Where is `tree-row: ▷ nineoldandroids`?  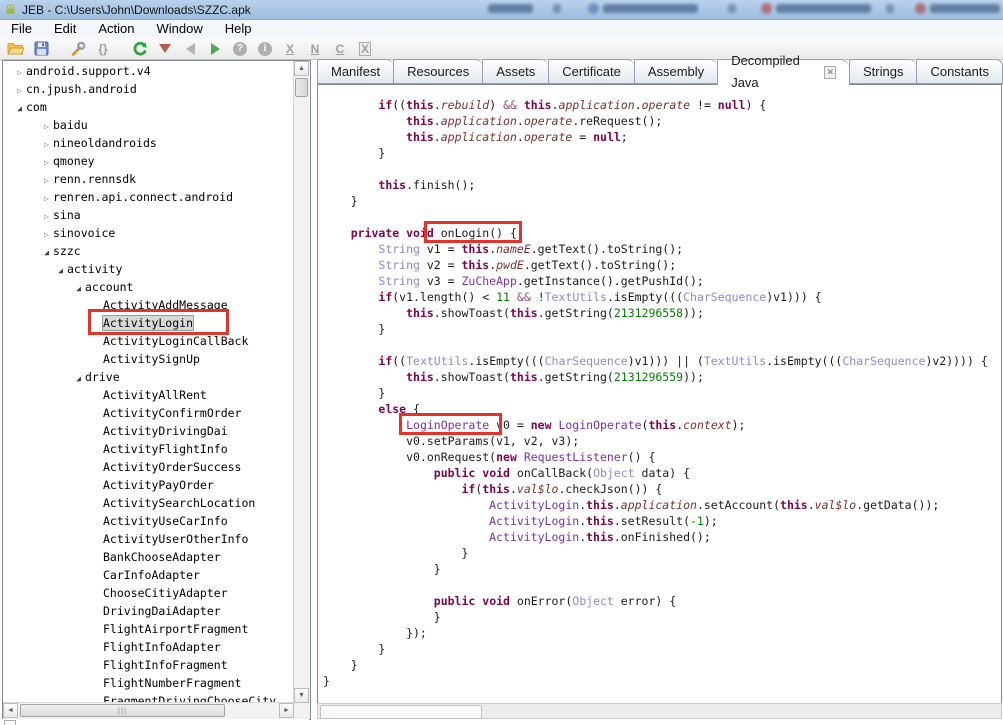 tree-row: ▷ nineoldandroids is located at coordinates (148, 143).